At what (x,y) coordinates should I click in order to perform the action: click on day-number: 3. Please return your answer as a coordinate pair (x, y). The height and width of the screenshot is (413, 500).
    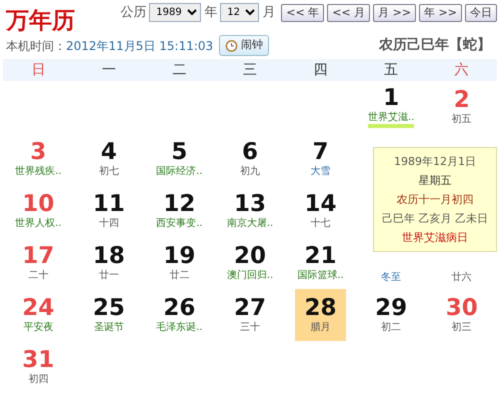
    Looking at the image, I should click on (38, 153).